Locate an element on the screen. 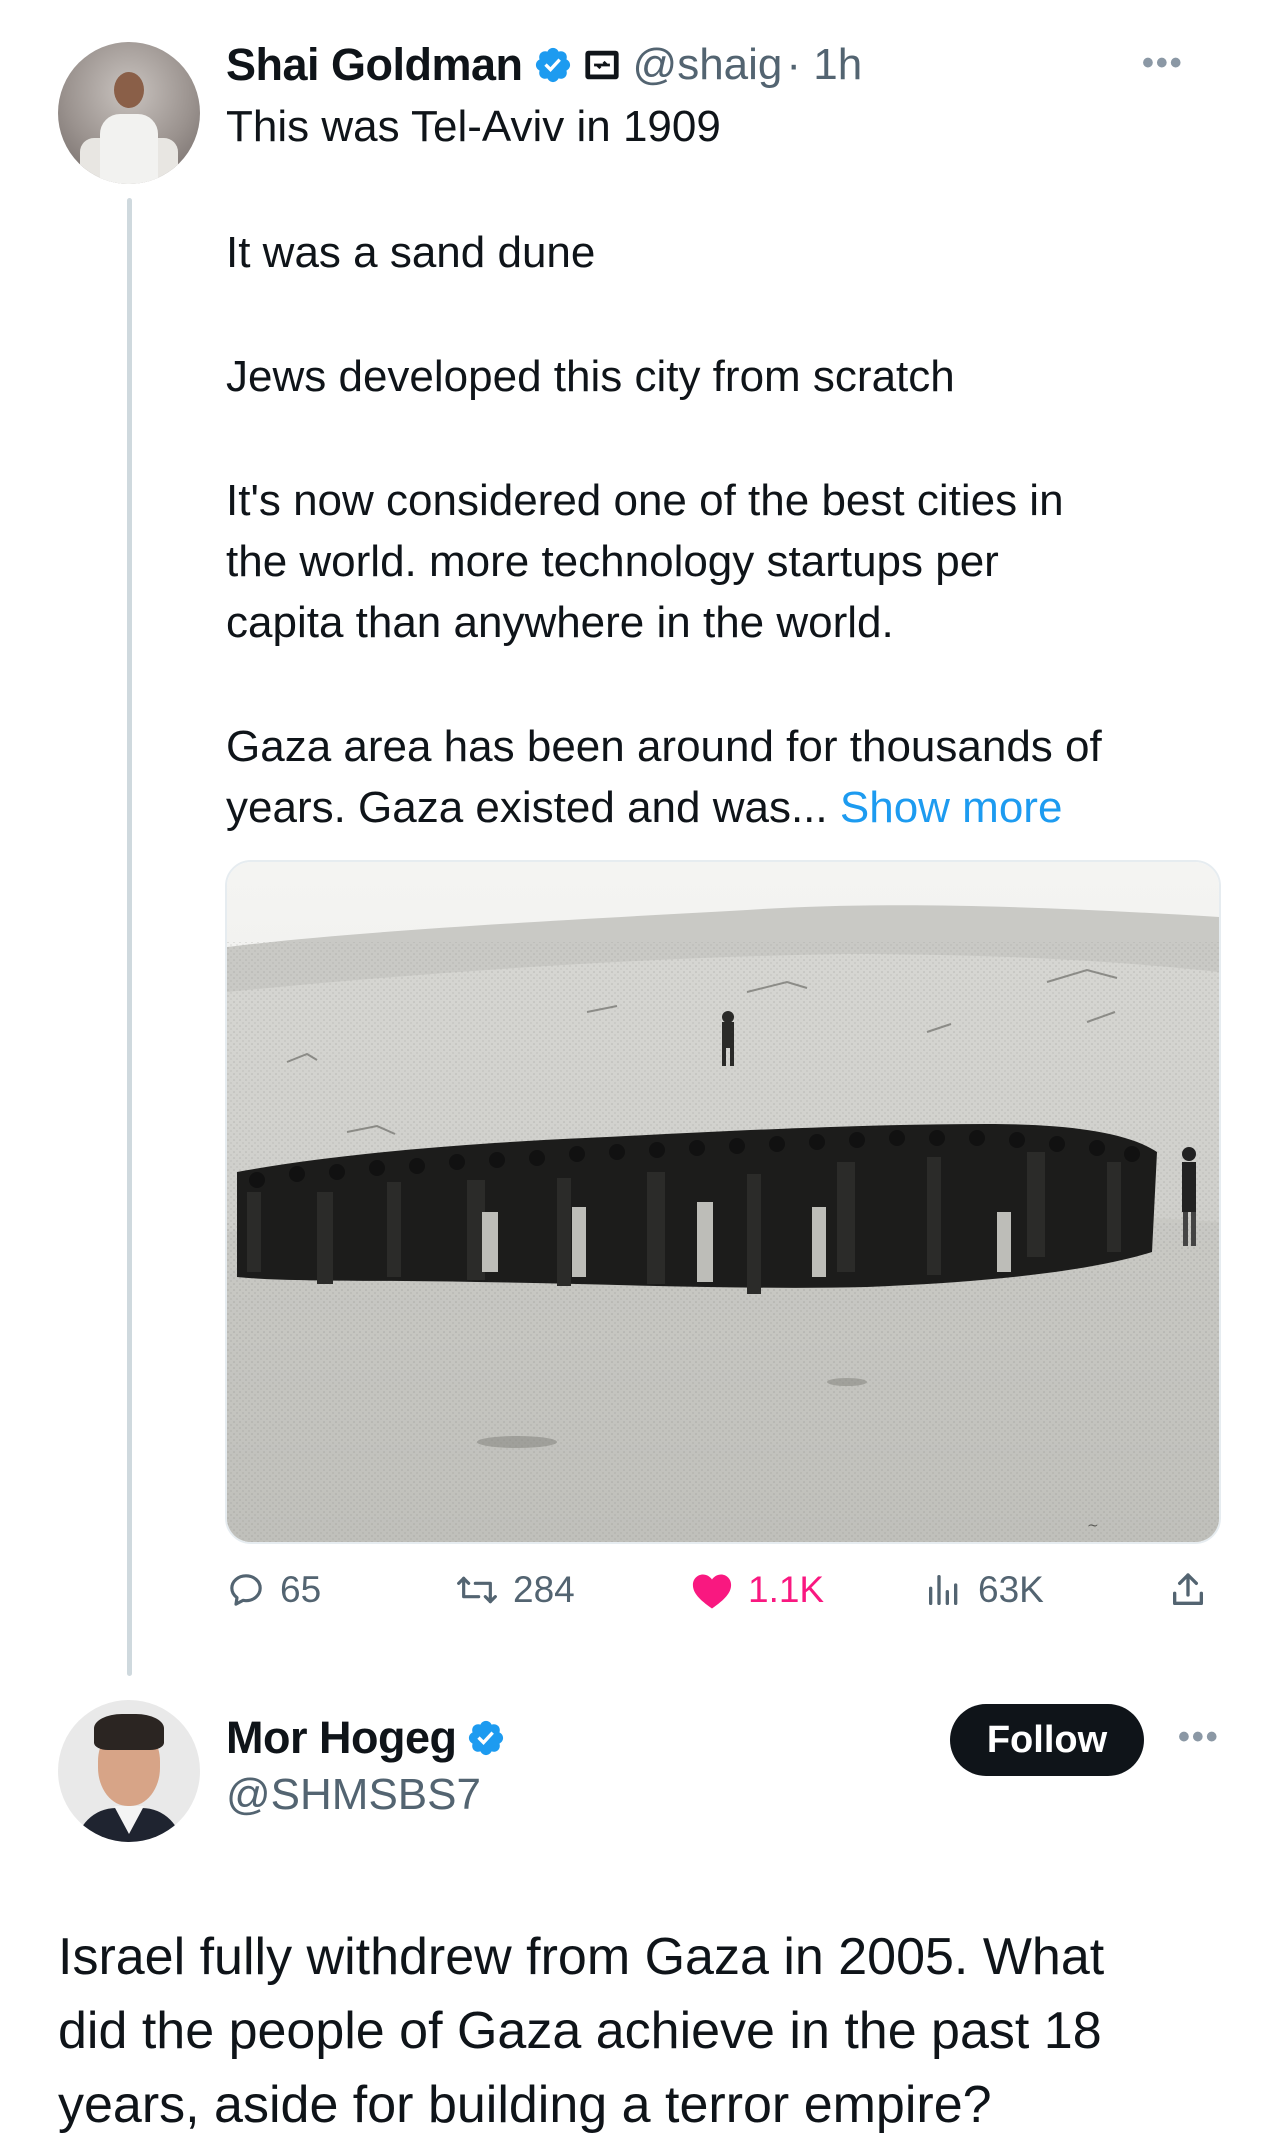 This screenshot has height=2149, width=1284. share-button is located at coordinates (1195, 1590).